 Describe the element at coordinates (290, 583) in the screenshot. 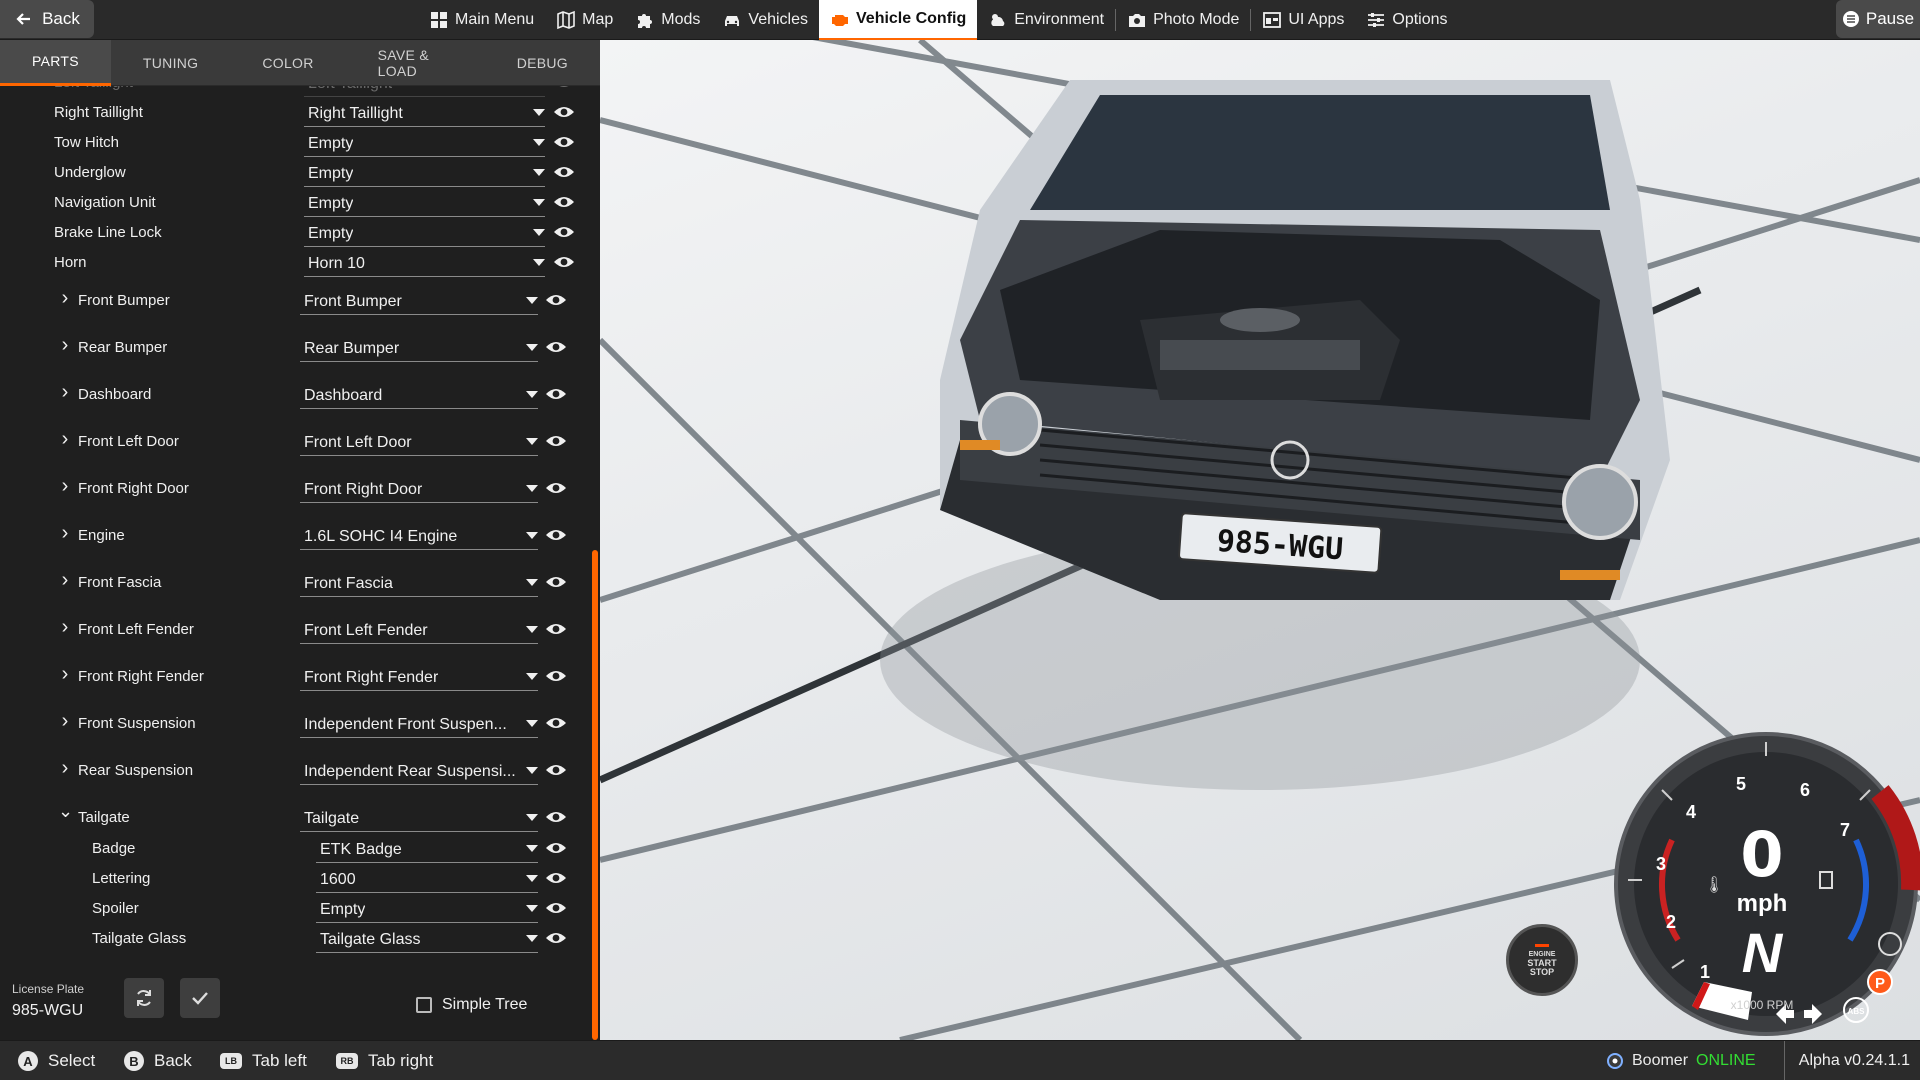

I see `part-row: › Front Fascia Front Fascia` at that location.